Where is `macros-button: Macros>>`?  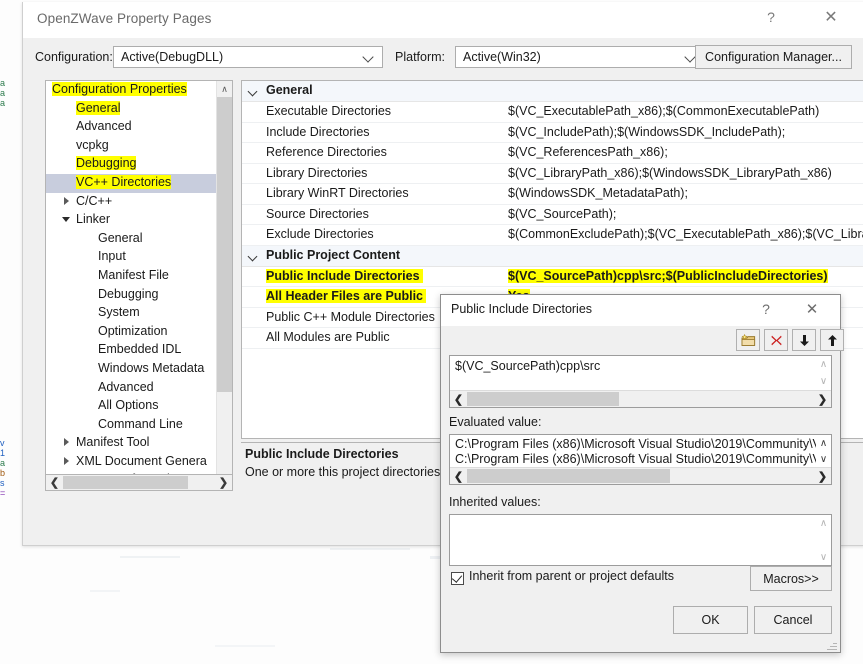 macros-button: Macros>> is located at coordinates (791, 578).